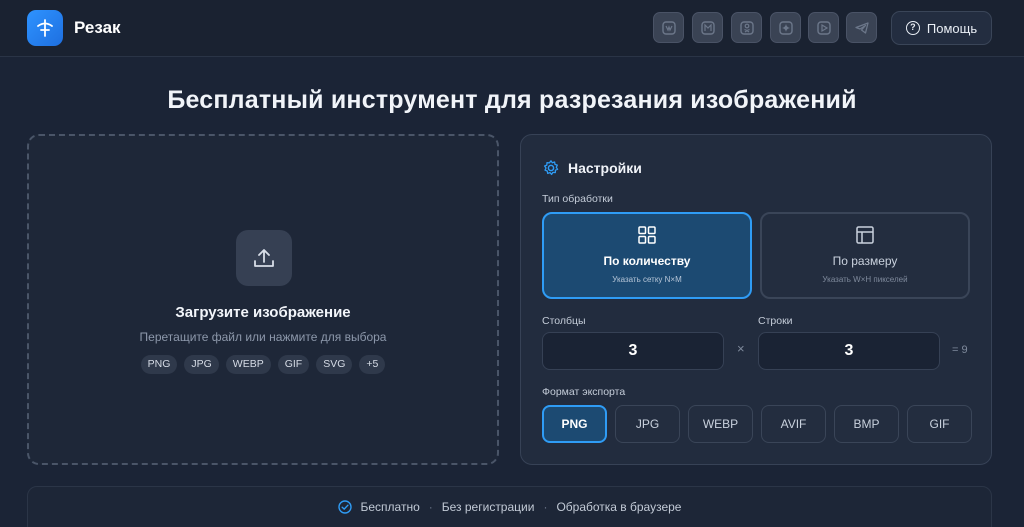  What do you see at coordinates (647, 279) in the screenshot?
I see `mode-subtitle: Указать сетку N×M` at bounding box center [647, 279].